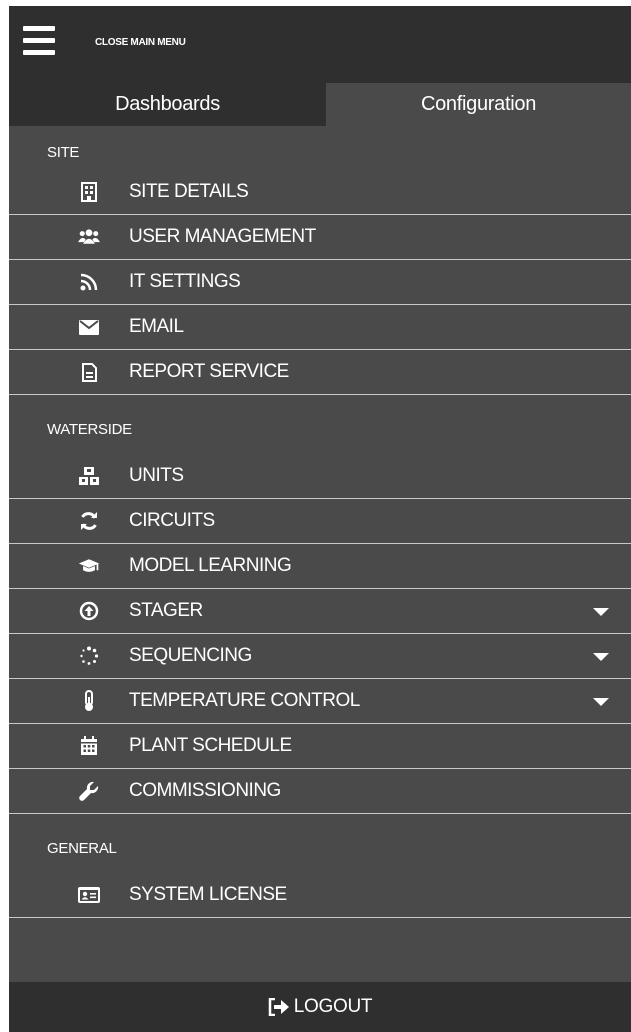 The width and height of the screenshot is (631, 1032). I want to click on envelope-icon, so click(89, 327).